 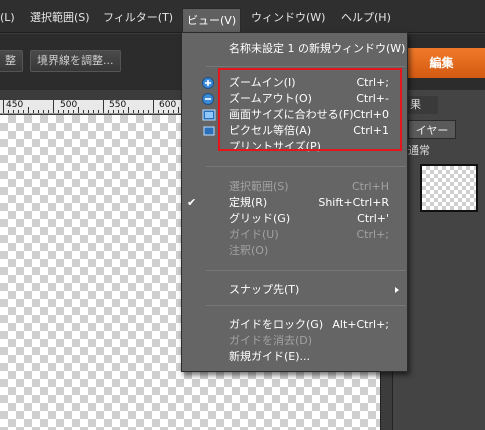 I want to click on zoom-in-icon, so click(x=208, y=83).